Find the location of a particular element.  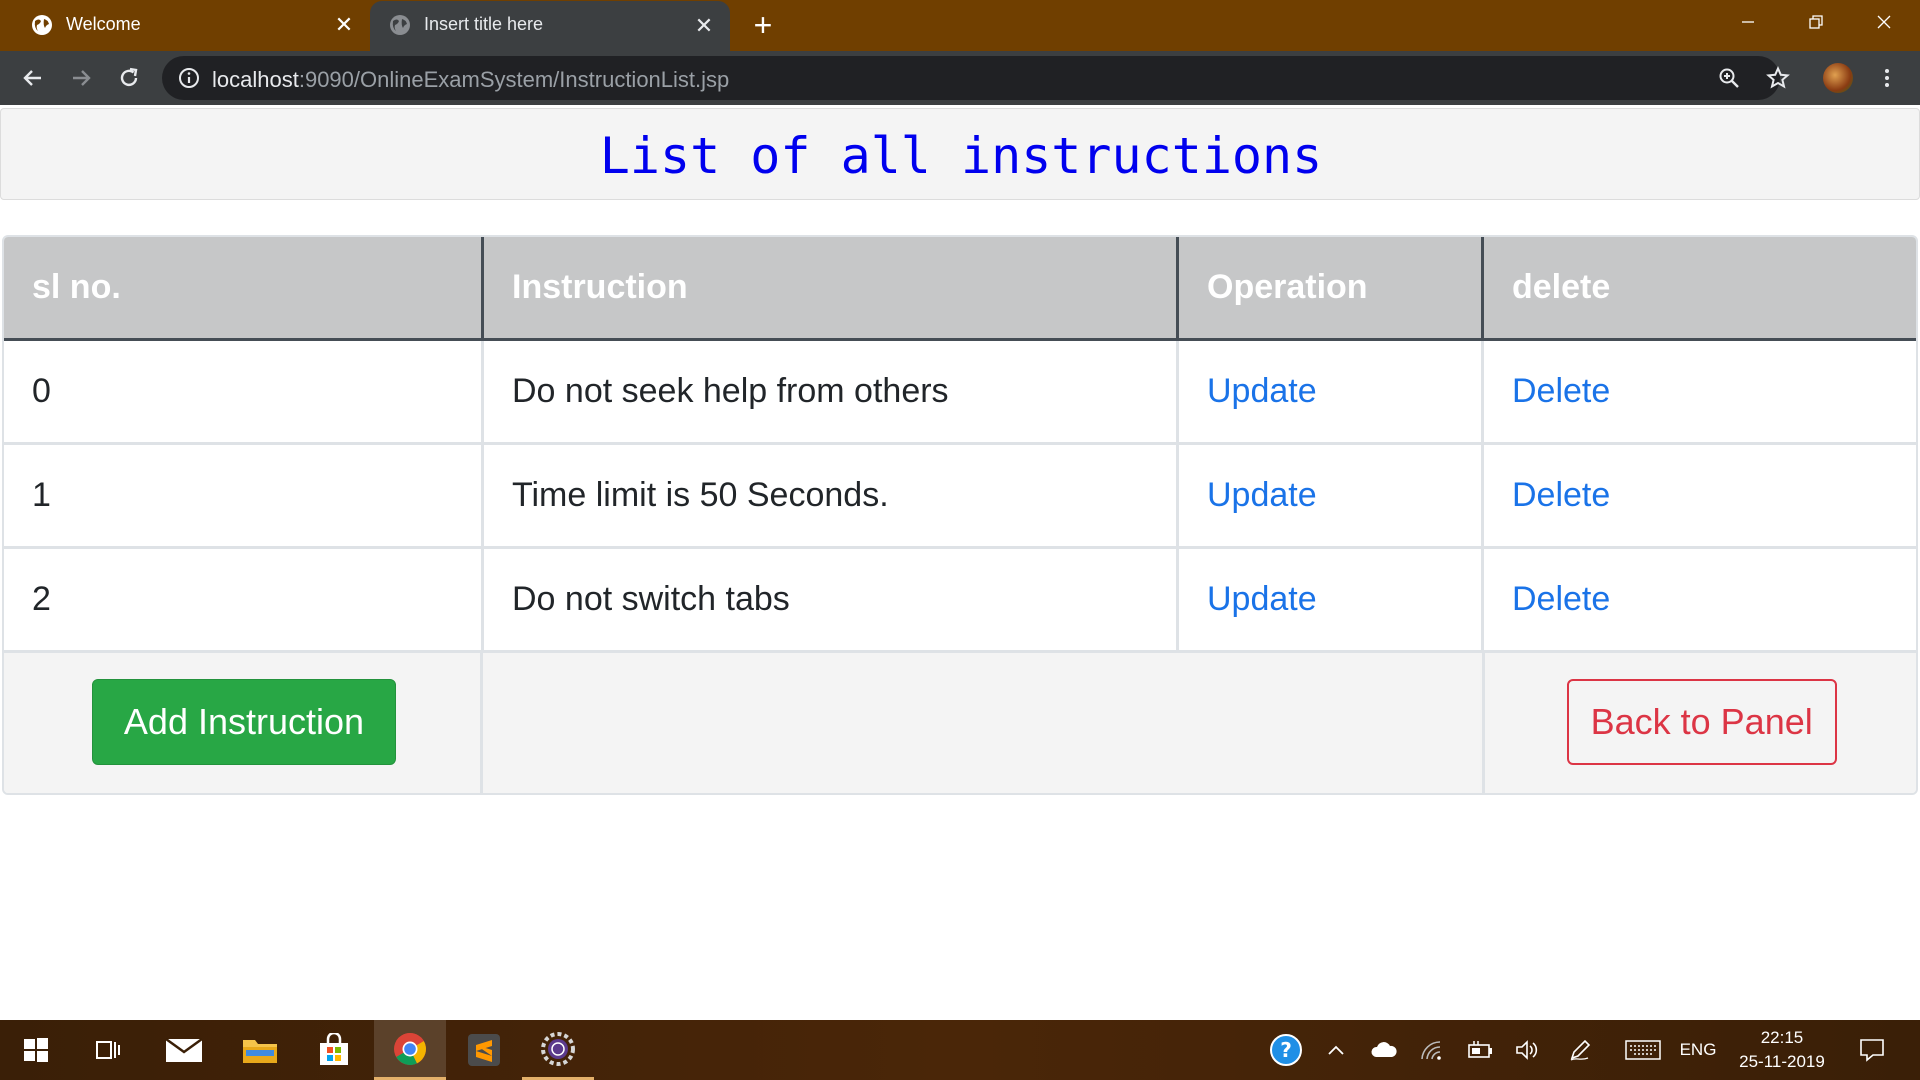

sl-no-cell: 2 is located at coordinates (244, 599).